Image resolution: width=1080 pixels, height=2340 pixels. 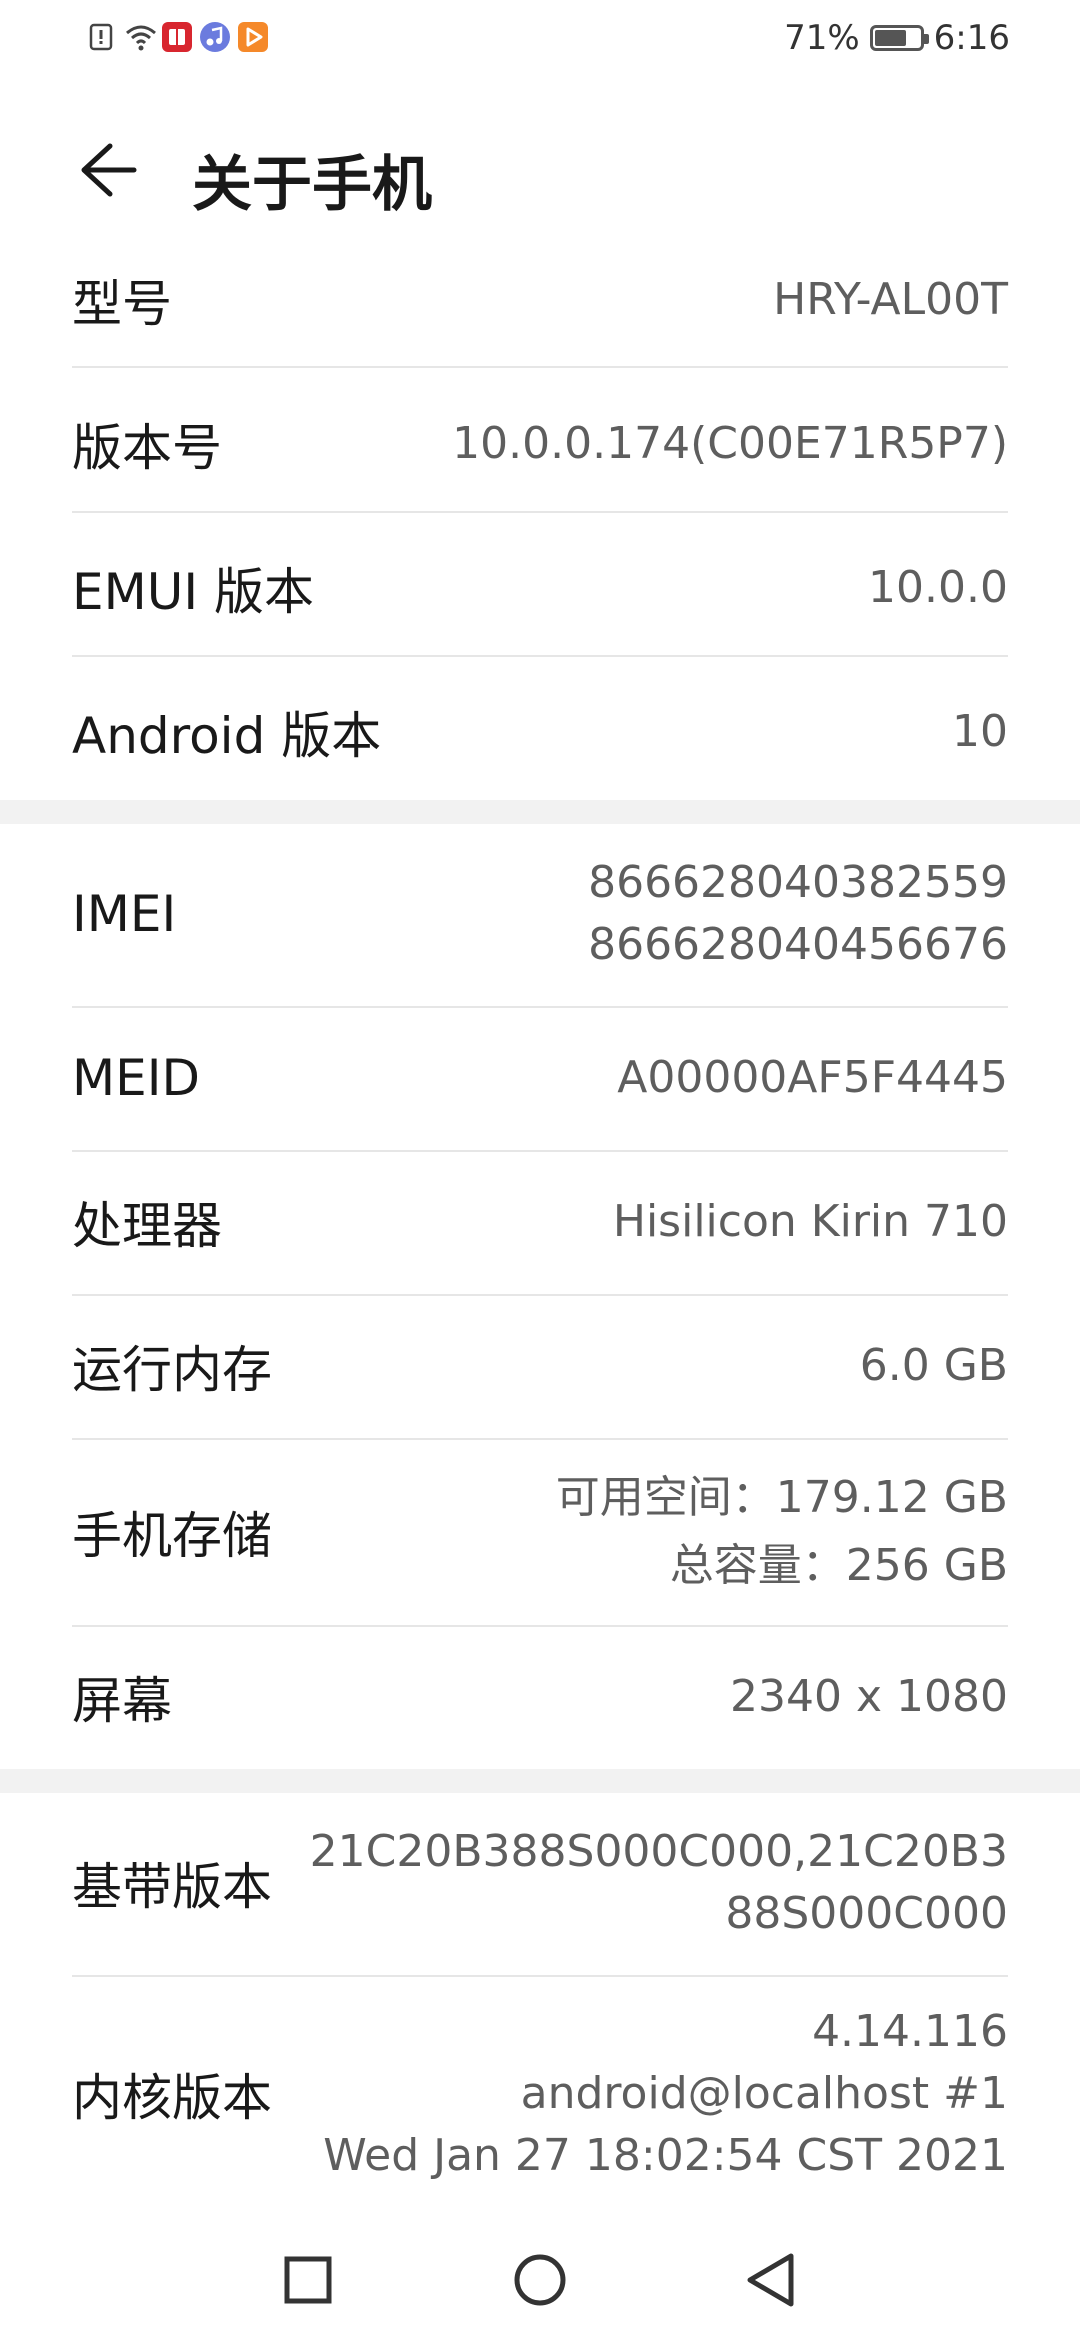 What do you see at coordinates (810, 1221) in the screenshot?
I see `item-value: Hisilicon Kirin 710` at bounding box center [810, 1221].